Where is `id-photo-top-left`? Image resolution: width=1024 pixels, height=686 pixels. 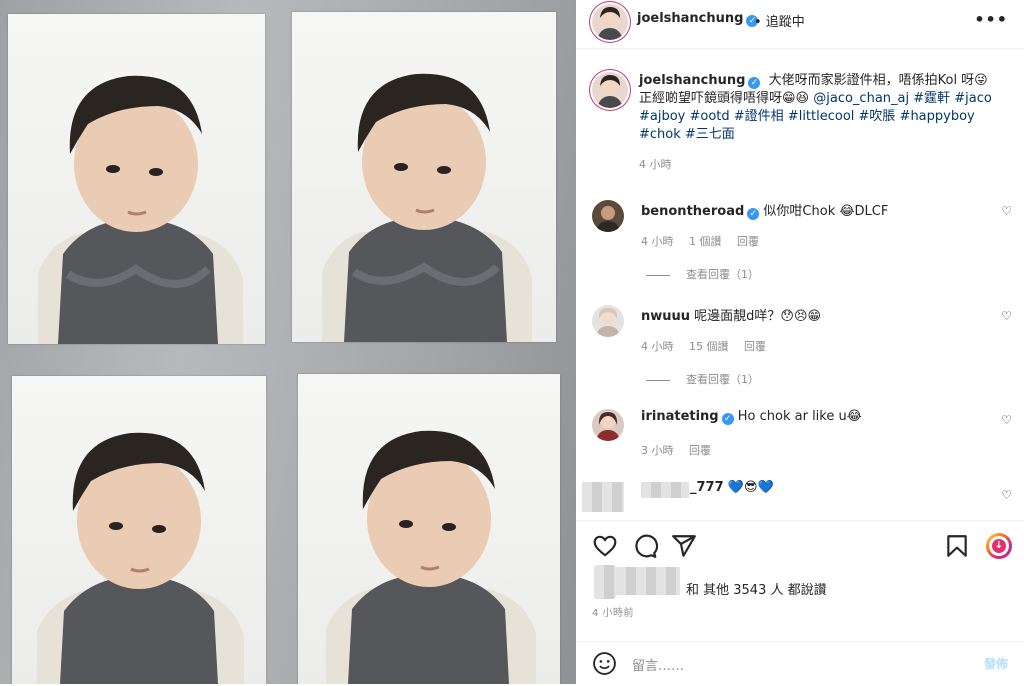
id-photo-top-left is located at coordinates (136, 179).